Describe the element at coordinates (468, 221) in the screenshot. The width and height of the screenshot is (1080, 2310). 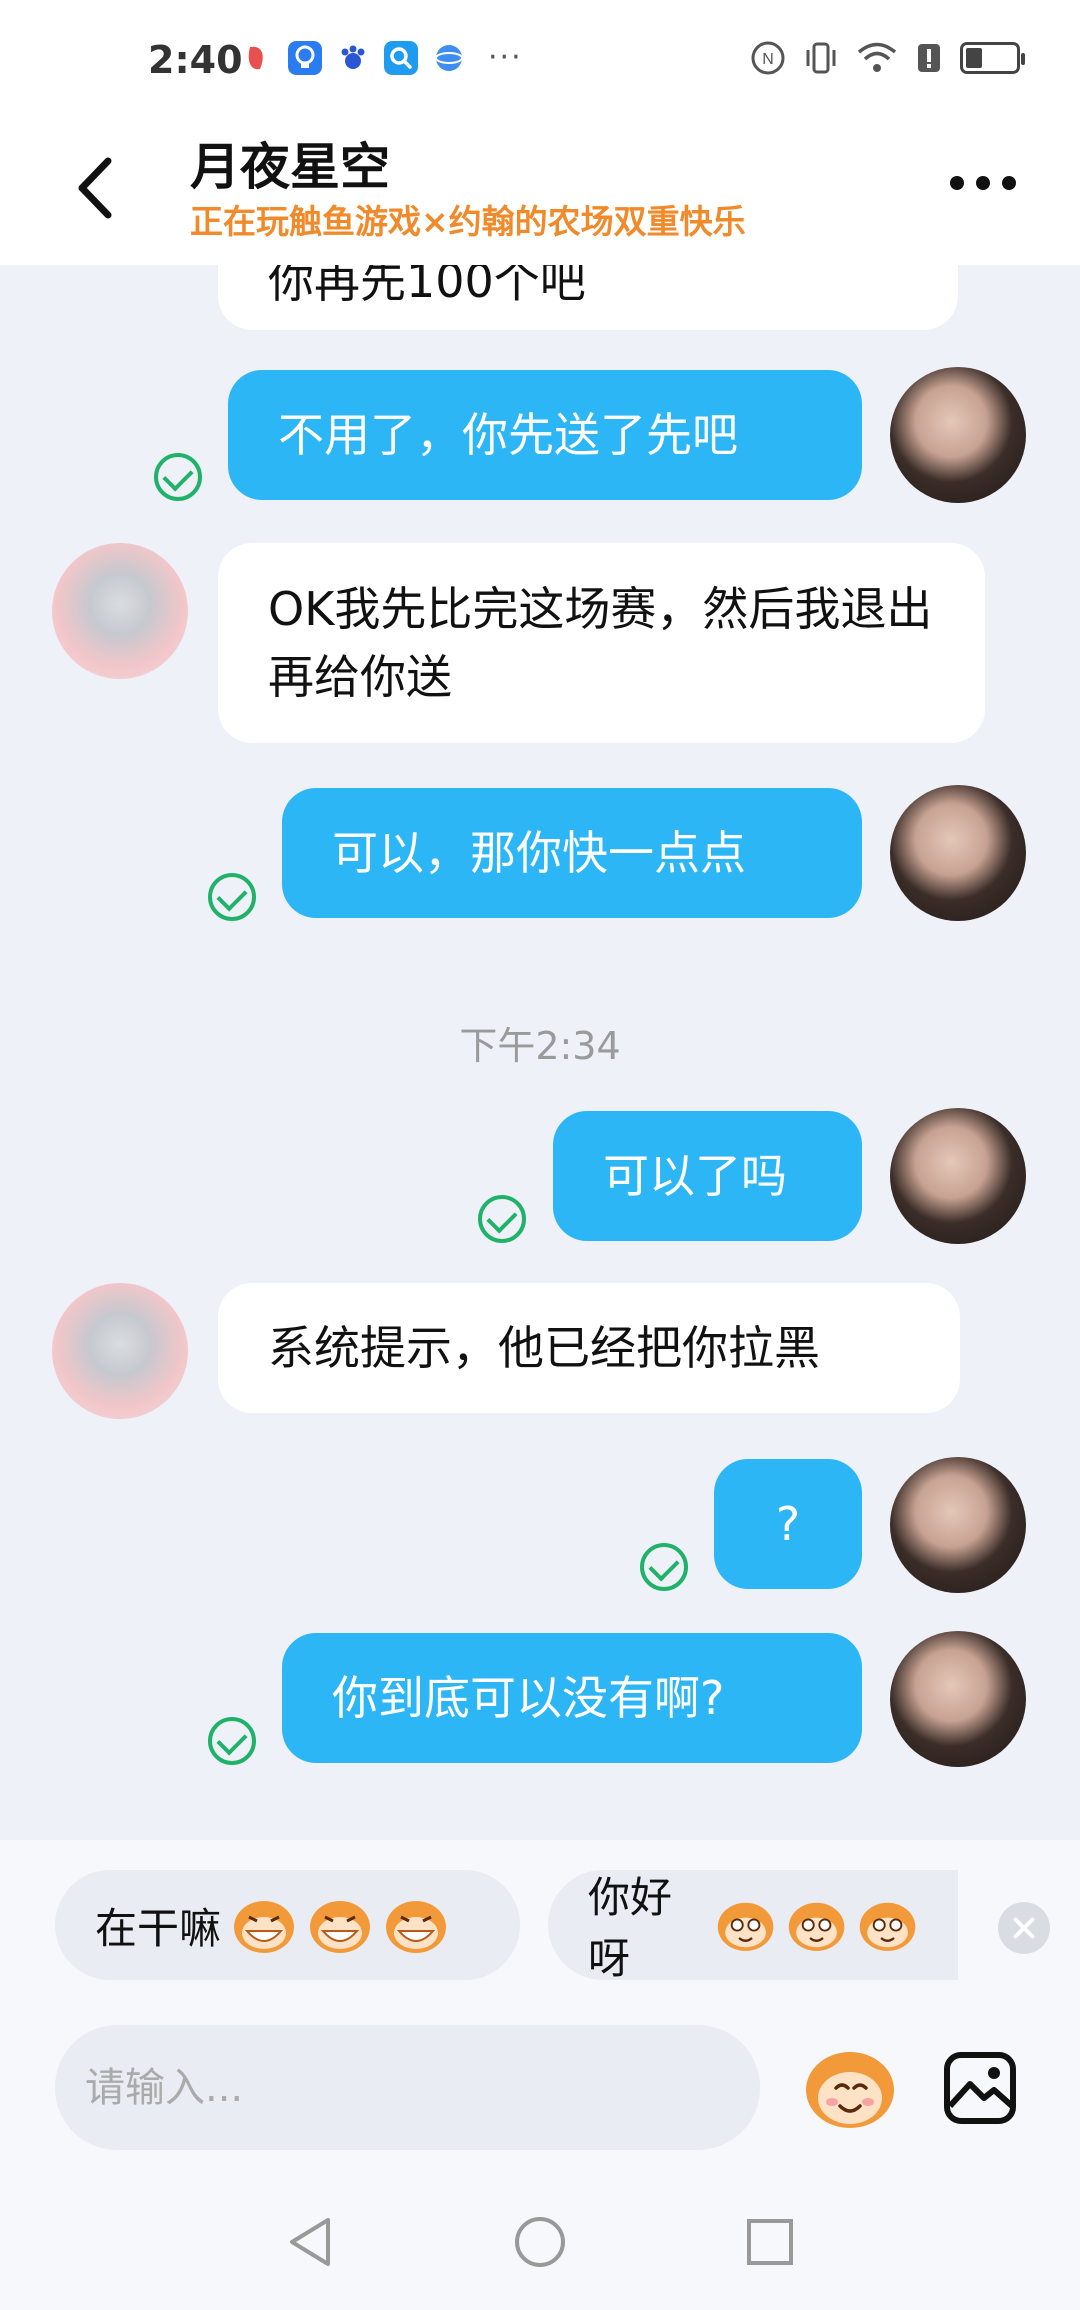
I see `chat-subtitle: 正在玩触鱼游戏×约翰的农场双重快乐` at that location.